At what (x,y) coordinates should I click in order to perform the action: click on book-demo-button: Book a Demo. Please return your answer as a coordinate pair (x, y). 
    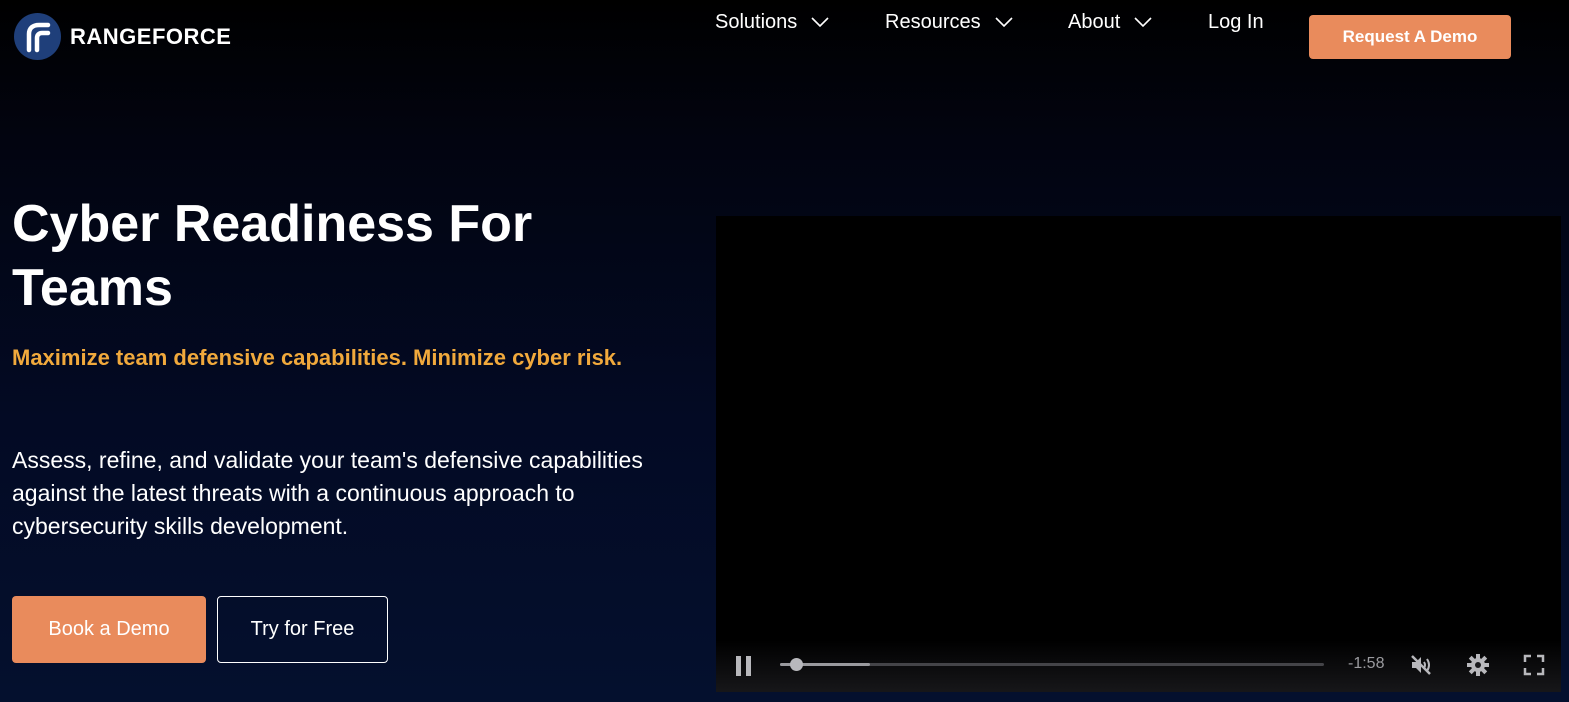
    Looking at the image, I should click on (109, 629).